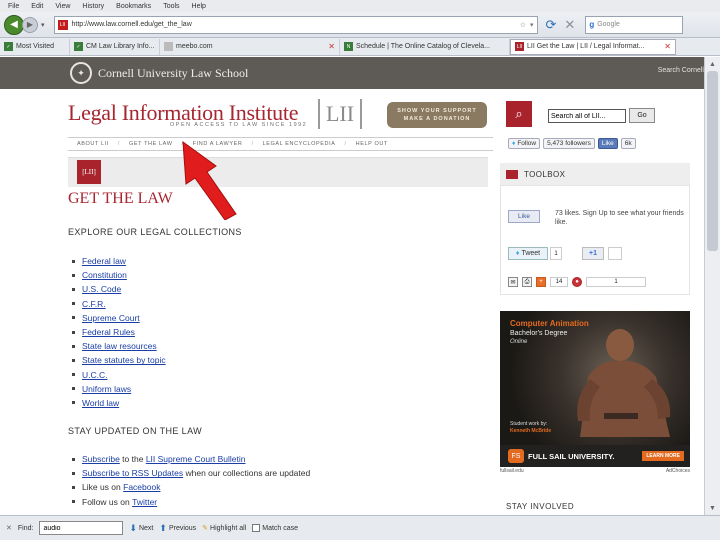 This screenshot has width=720, height=540. What do you see at coordinates (191, 502) in the screenshot?
I see `list-item: Follow us on Twitter` at bounding box center [191, 502].